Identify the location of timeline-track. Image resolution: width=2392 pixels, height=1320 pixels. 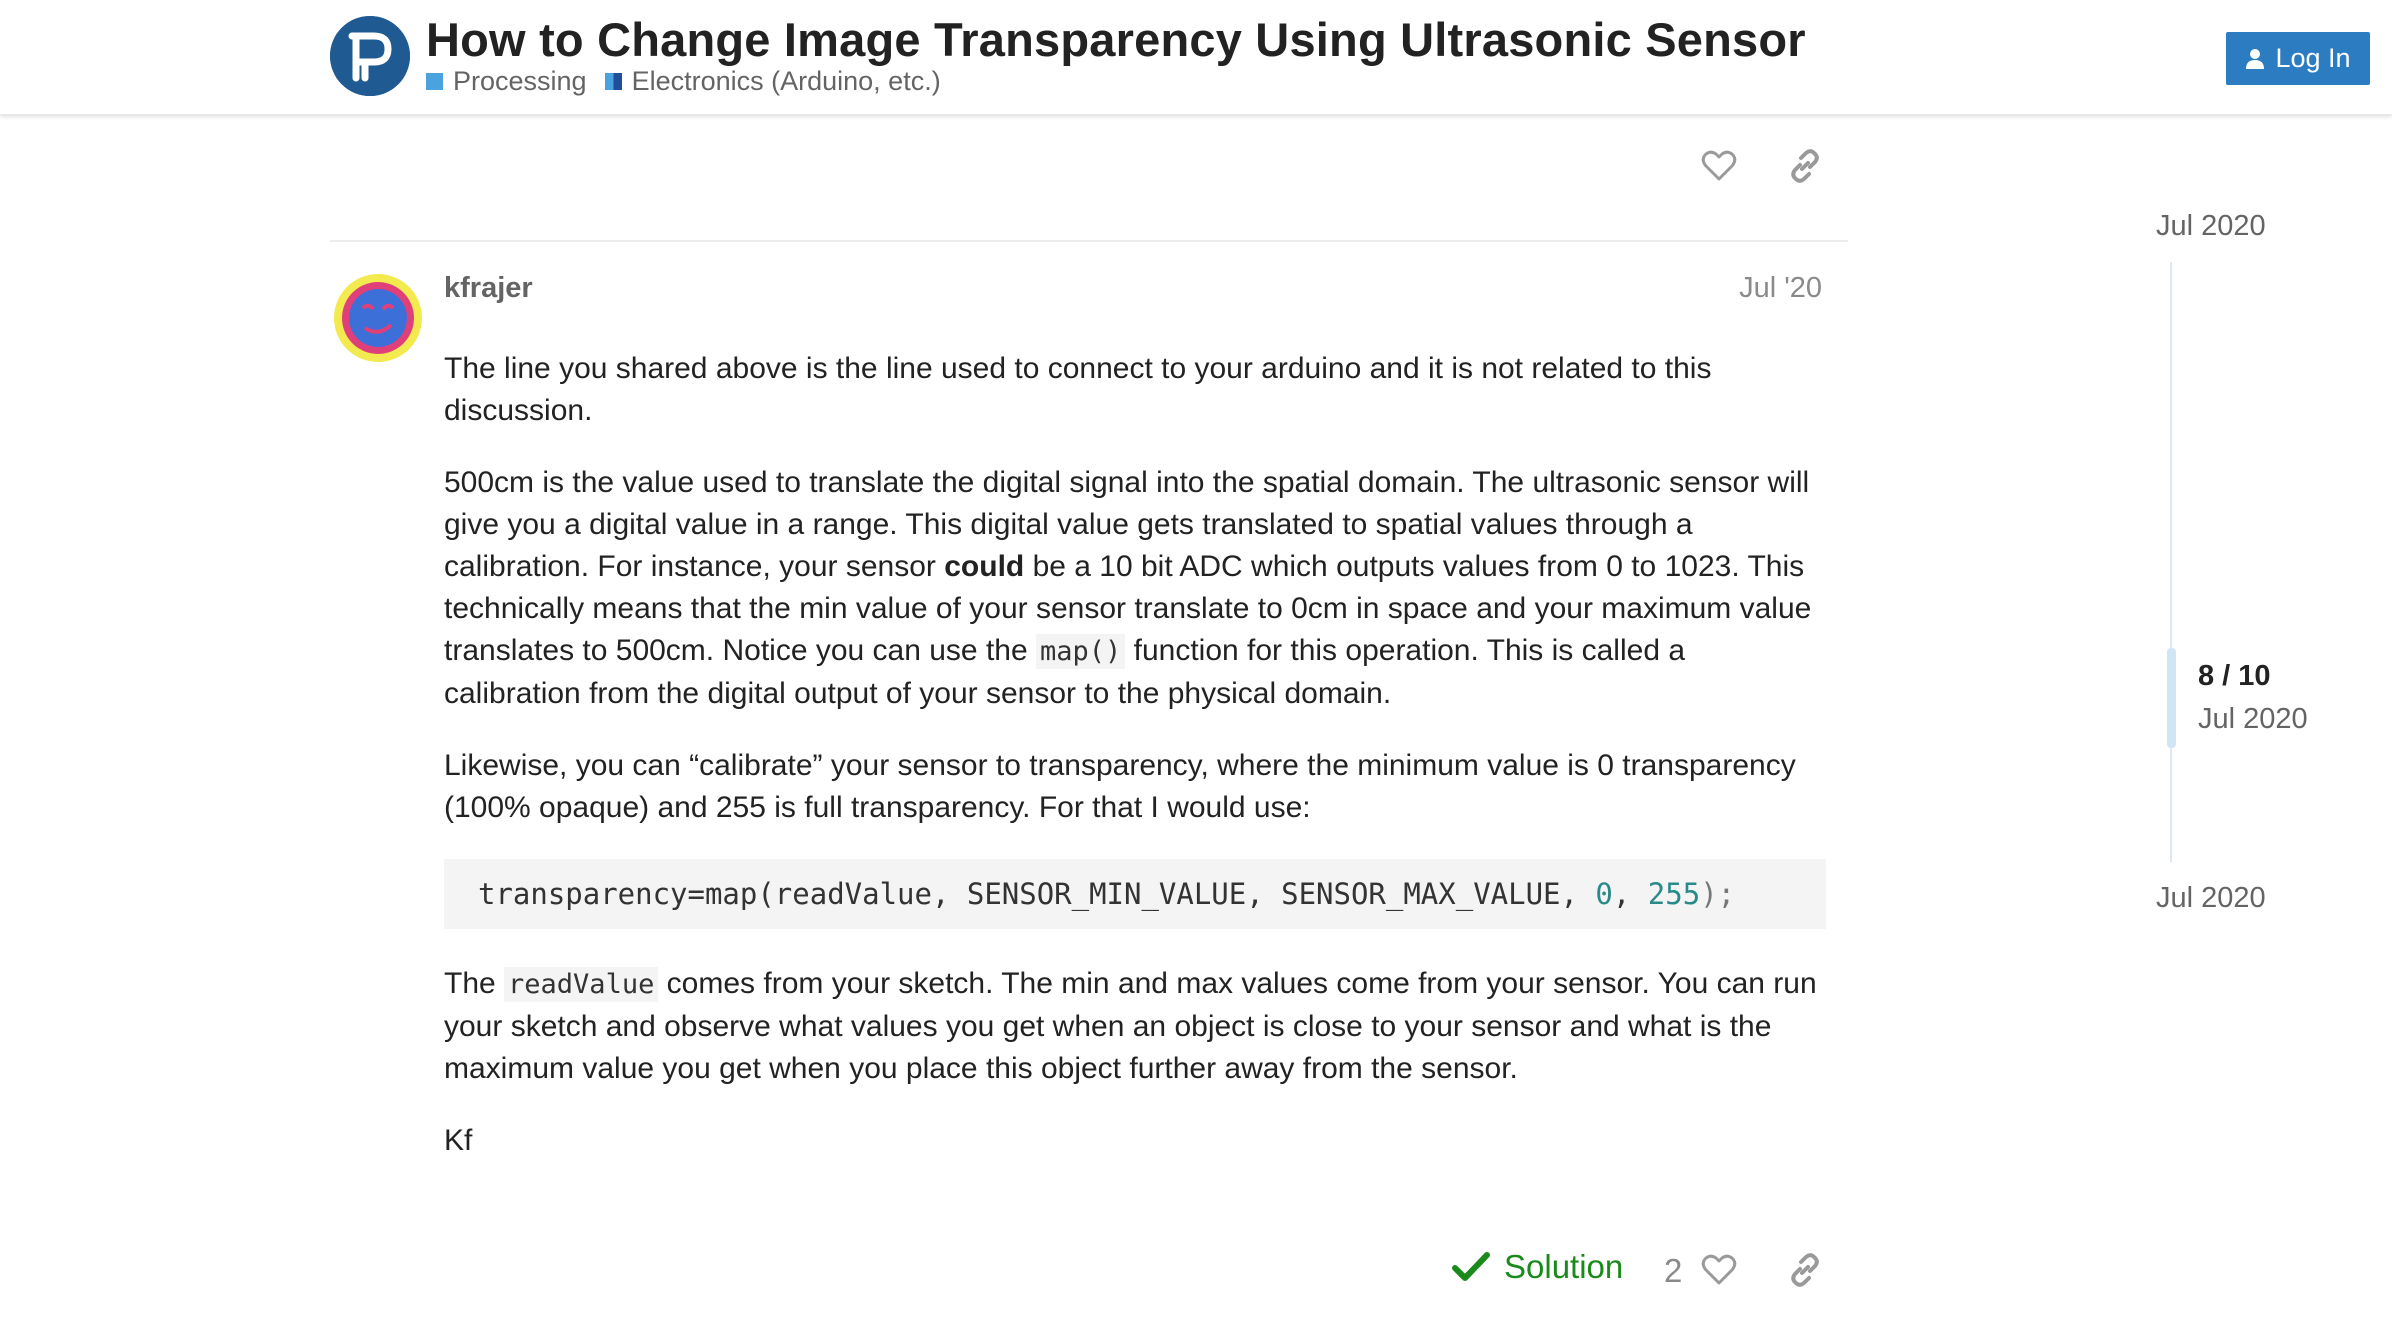
(2171, 562).